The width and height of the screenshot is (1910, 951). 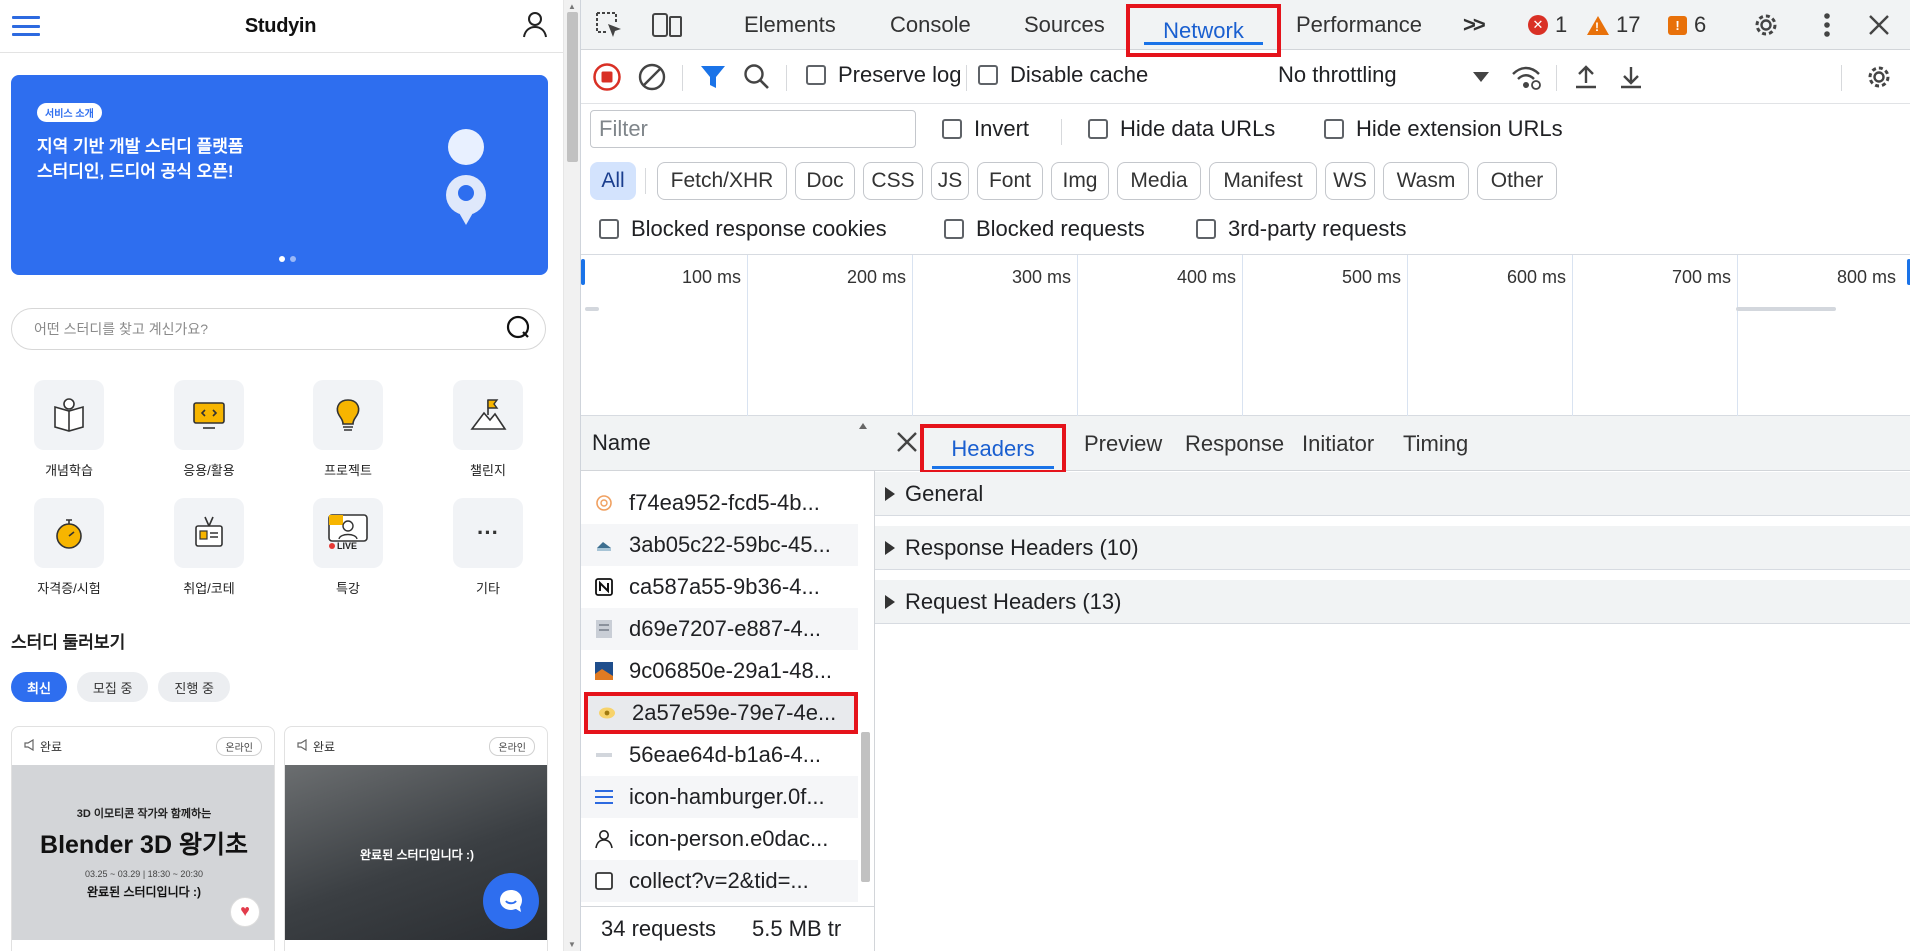 What do you see at coordinates (488, 547) in the screenshot?
I see `category-etc: ··· 기타` at bounding box center [488, 547].